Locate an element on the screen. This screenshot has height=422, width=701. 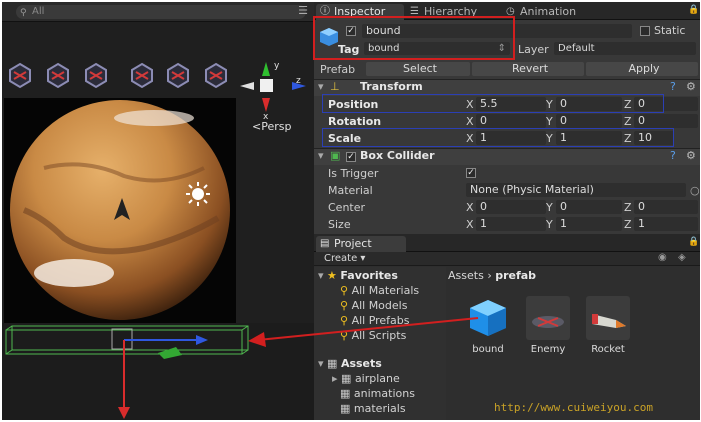
assets-label: Assets is located at coordinates (361, 363).